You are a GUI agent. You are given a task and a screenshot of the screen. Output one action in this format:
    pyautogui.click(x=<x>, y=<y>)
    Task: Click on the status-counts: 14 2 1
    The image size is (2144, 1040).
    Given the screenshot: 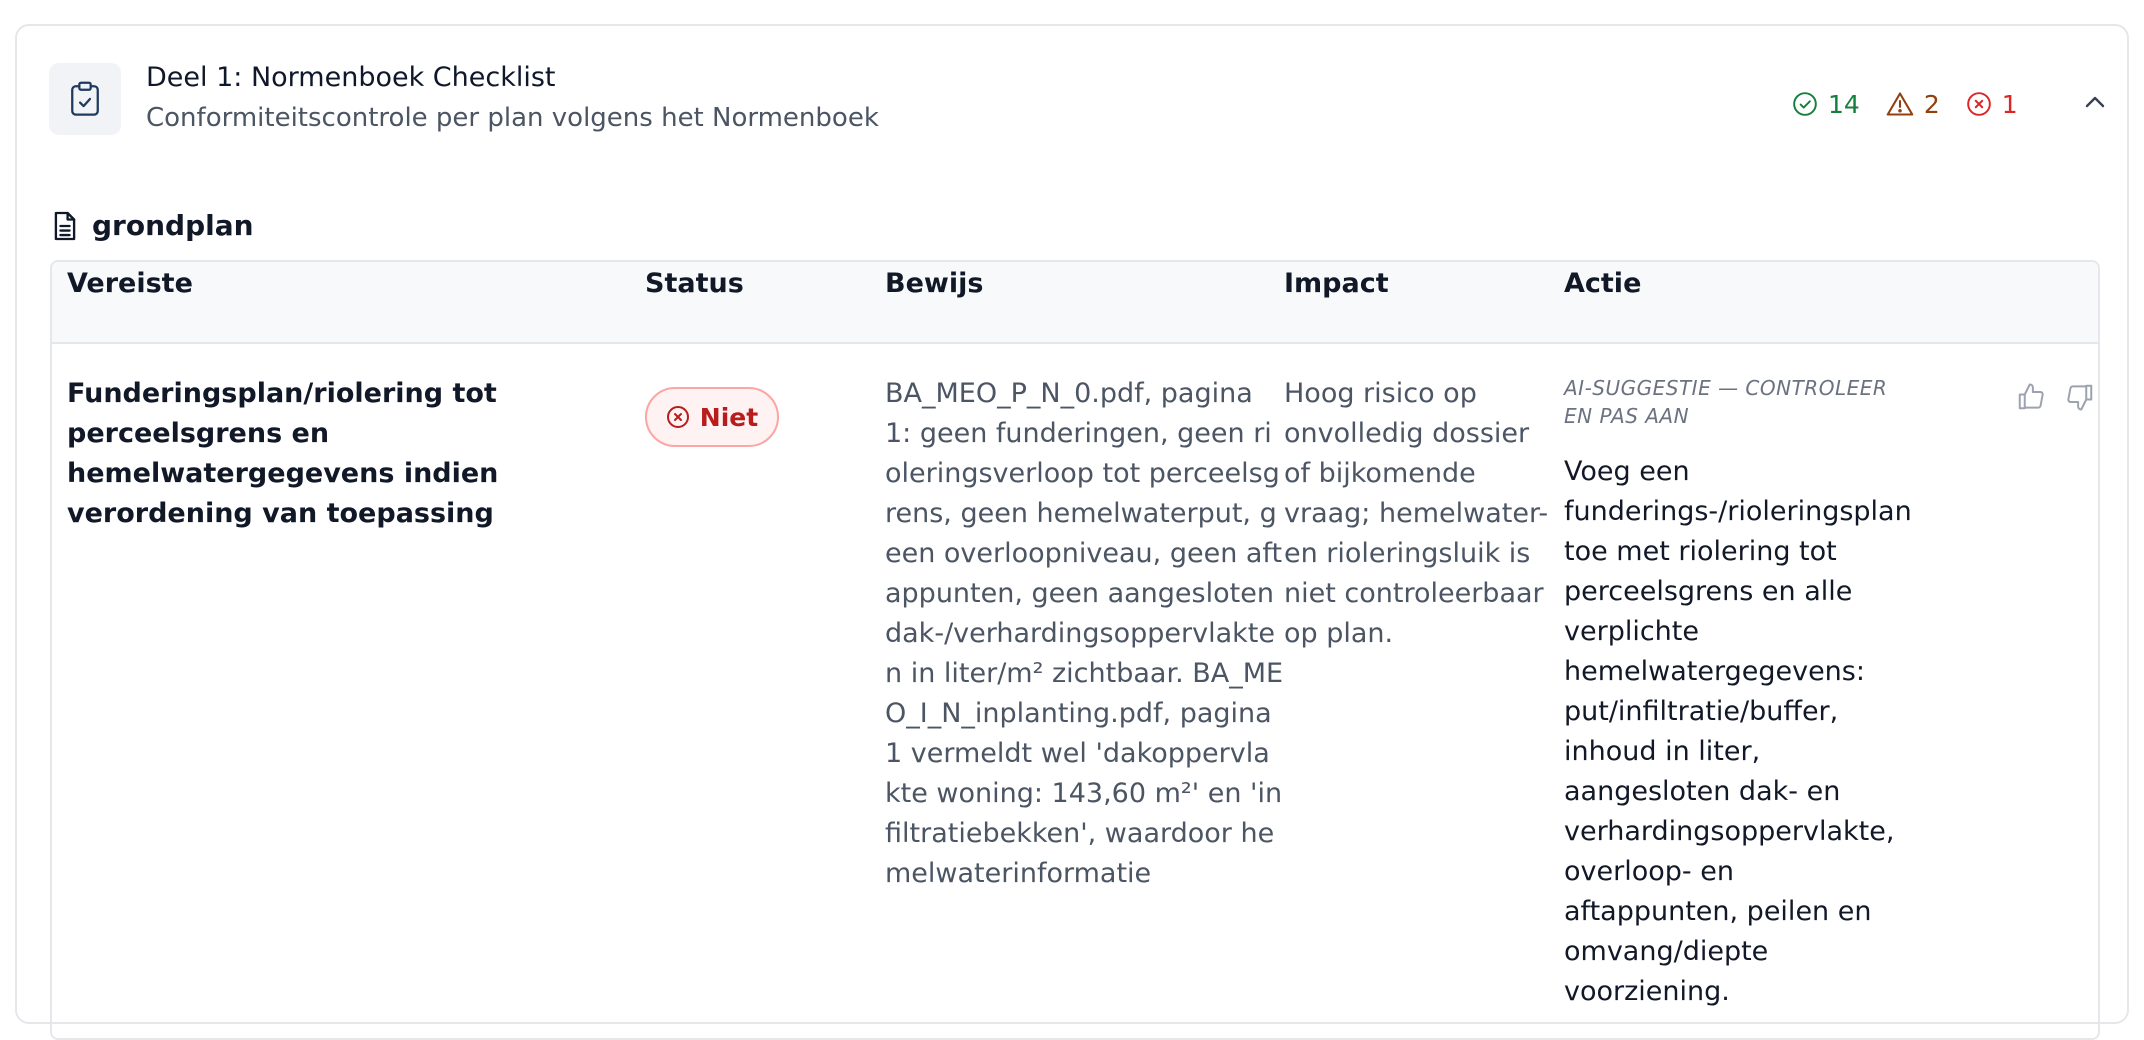 What is the action you would take?
    pyautogui.click(x=1905, y=104)
    